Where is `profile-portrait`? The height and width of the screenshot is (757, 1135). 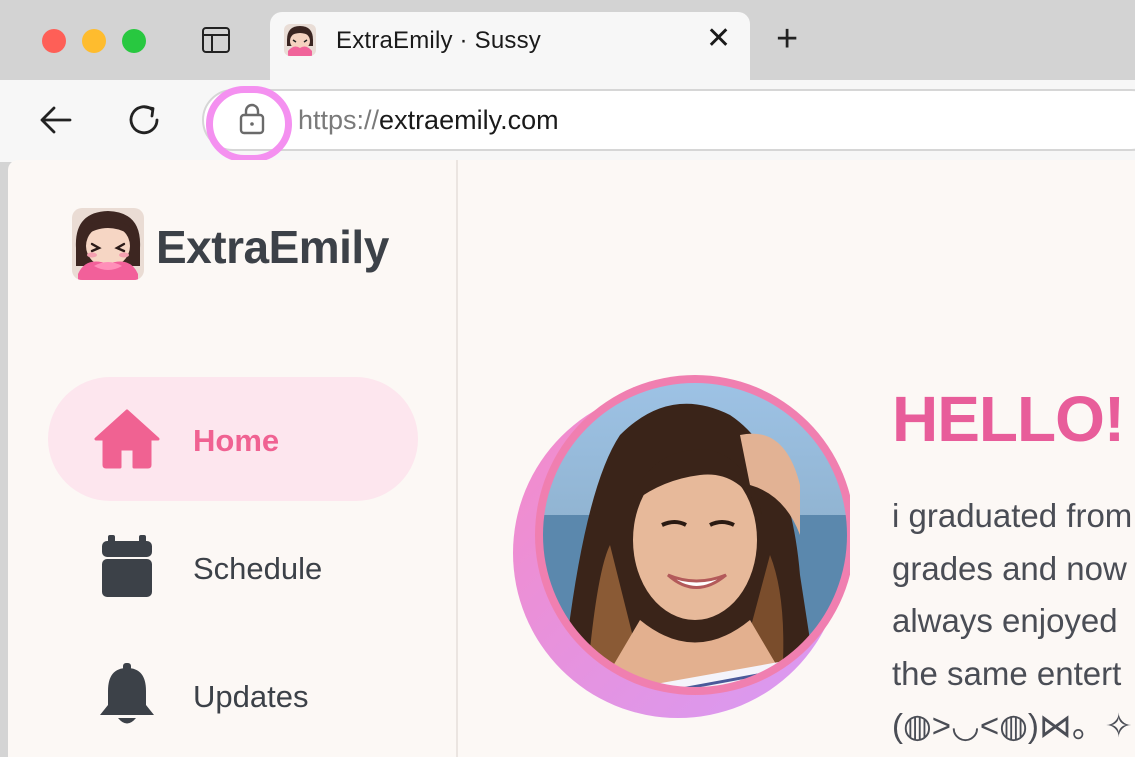 profile-portrait is located at coordinates (677, 550).